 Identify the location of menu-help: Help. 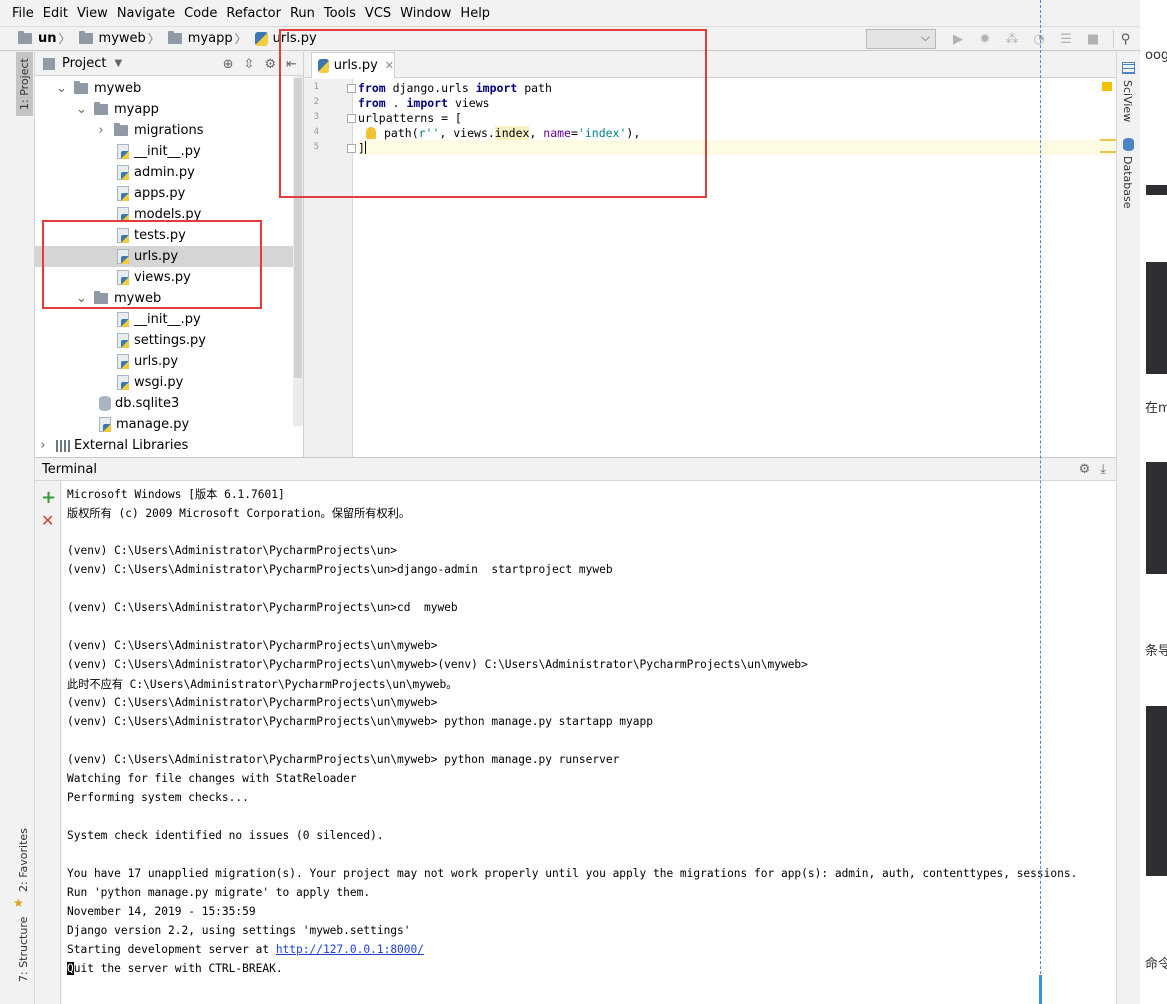
(475, 13).